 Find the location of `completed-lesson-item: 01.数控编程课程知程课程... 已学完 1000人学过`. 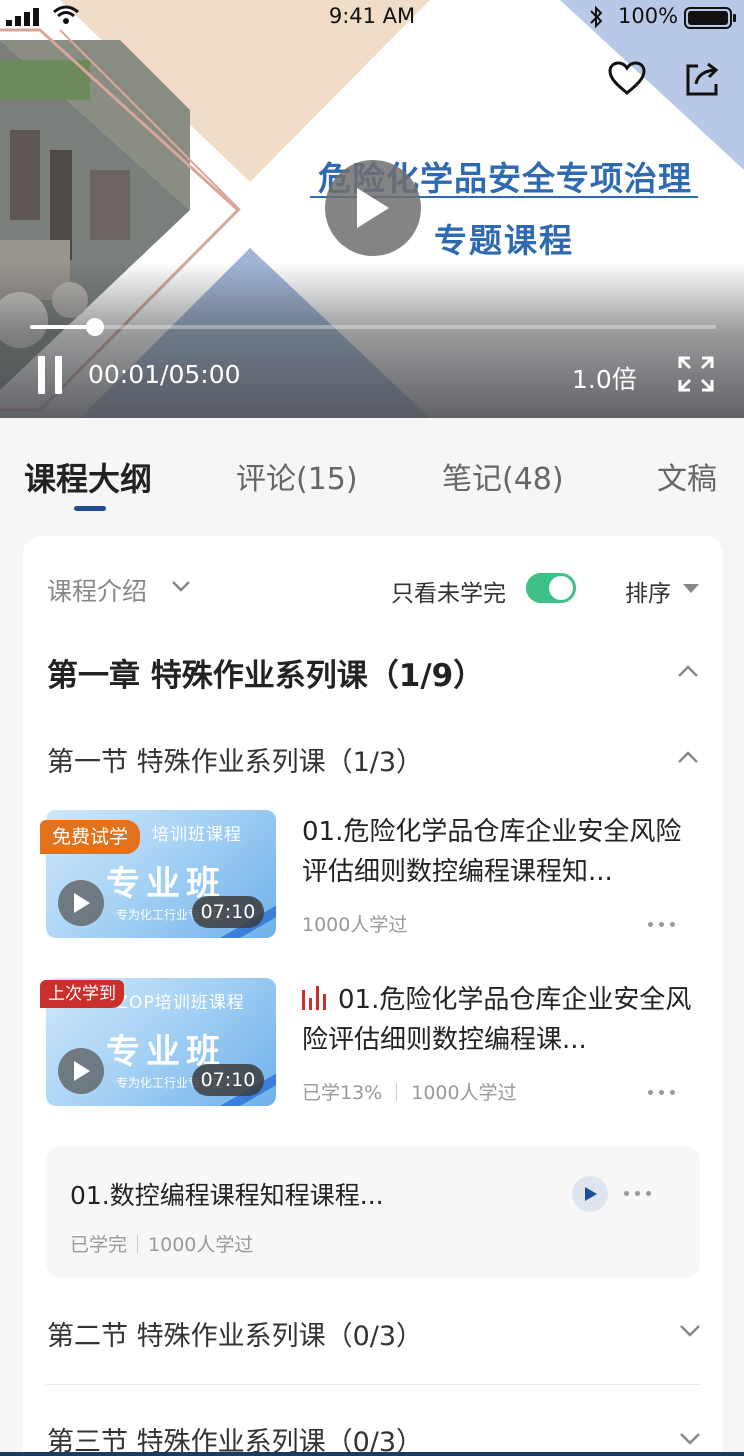

completed-lesson-item: 01.数控编程课程知程课程... 已学完 1000人学过 is located at coordinates (373, 1212).